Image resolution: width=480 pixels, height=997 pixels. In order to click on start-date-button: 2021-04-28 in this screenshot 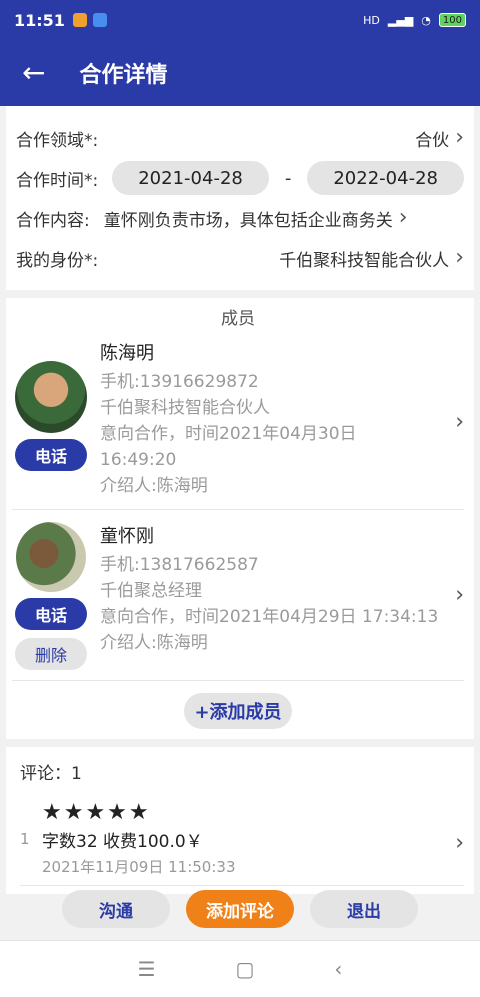, I will do `click(190, 178)`.